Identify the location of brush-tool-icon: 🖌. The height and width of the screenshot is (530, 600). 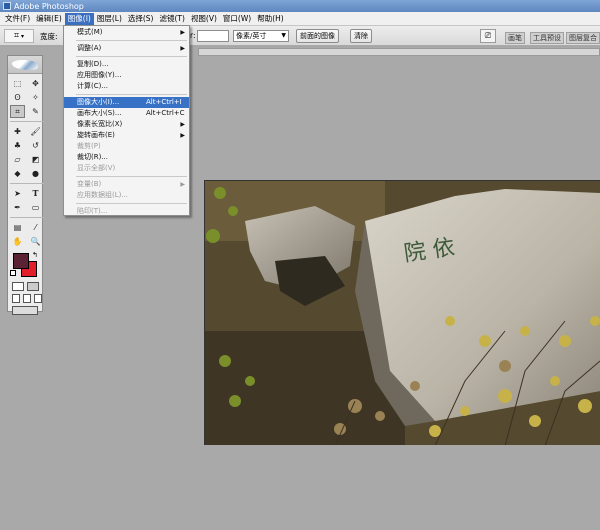
(35, 131).